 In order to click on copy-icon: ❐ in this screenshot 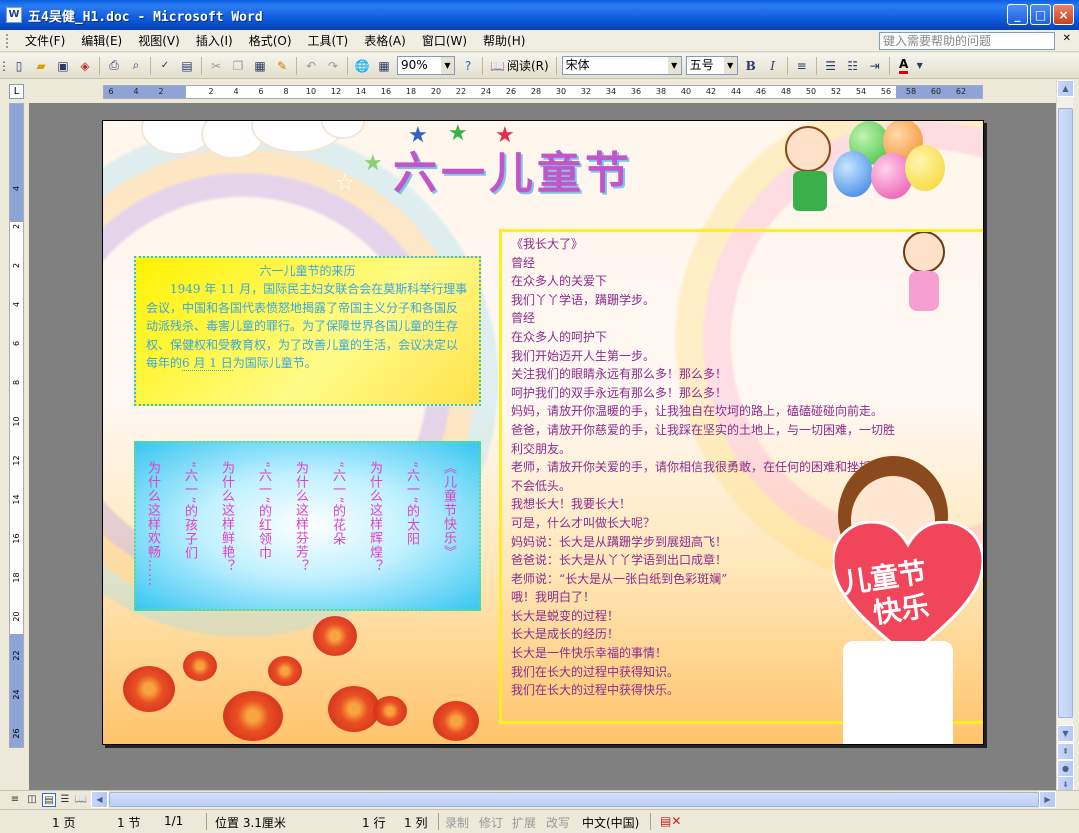, I will do `click(238, 66)`.